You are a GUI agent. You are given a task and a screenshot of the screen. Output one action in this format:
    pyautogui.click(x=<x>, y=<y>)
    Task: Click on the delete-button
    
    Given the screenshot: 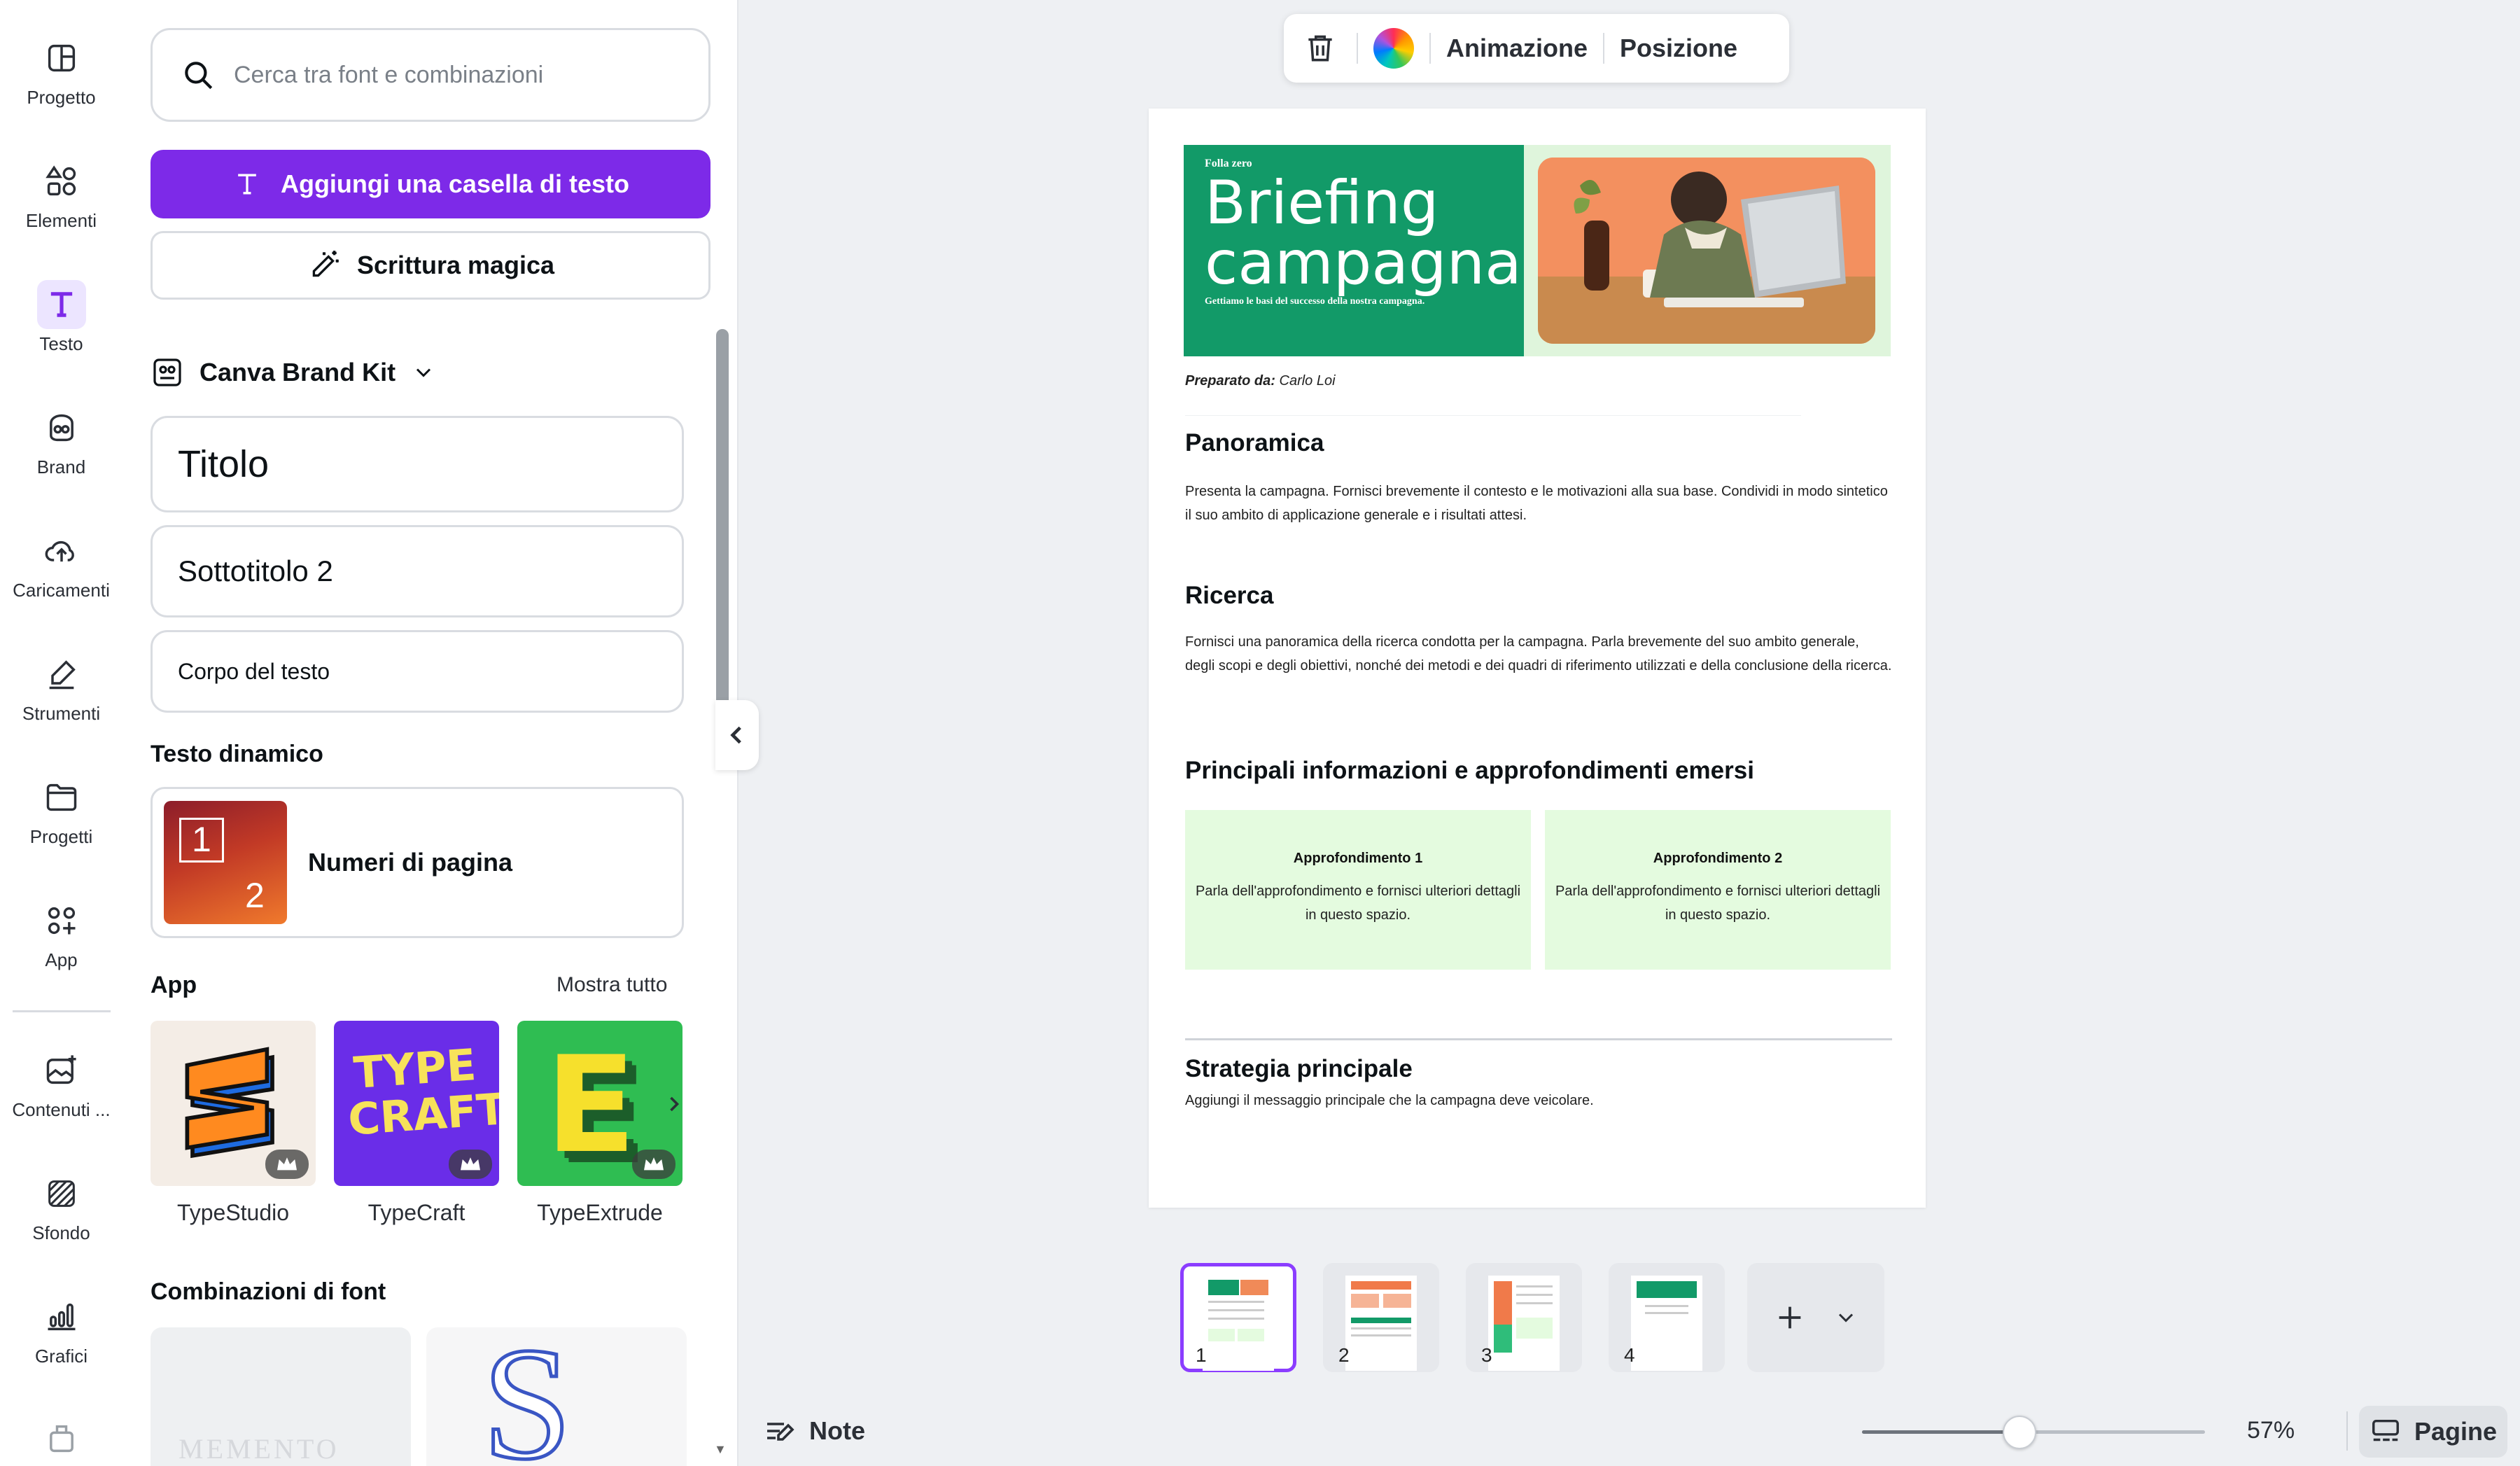 What is the action you would take?
    pyautogui.click(x=1320, y=48)
    